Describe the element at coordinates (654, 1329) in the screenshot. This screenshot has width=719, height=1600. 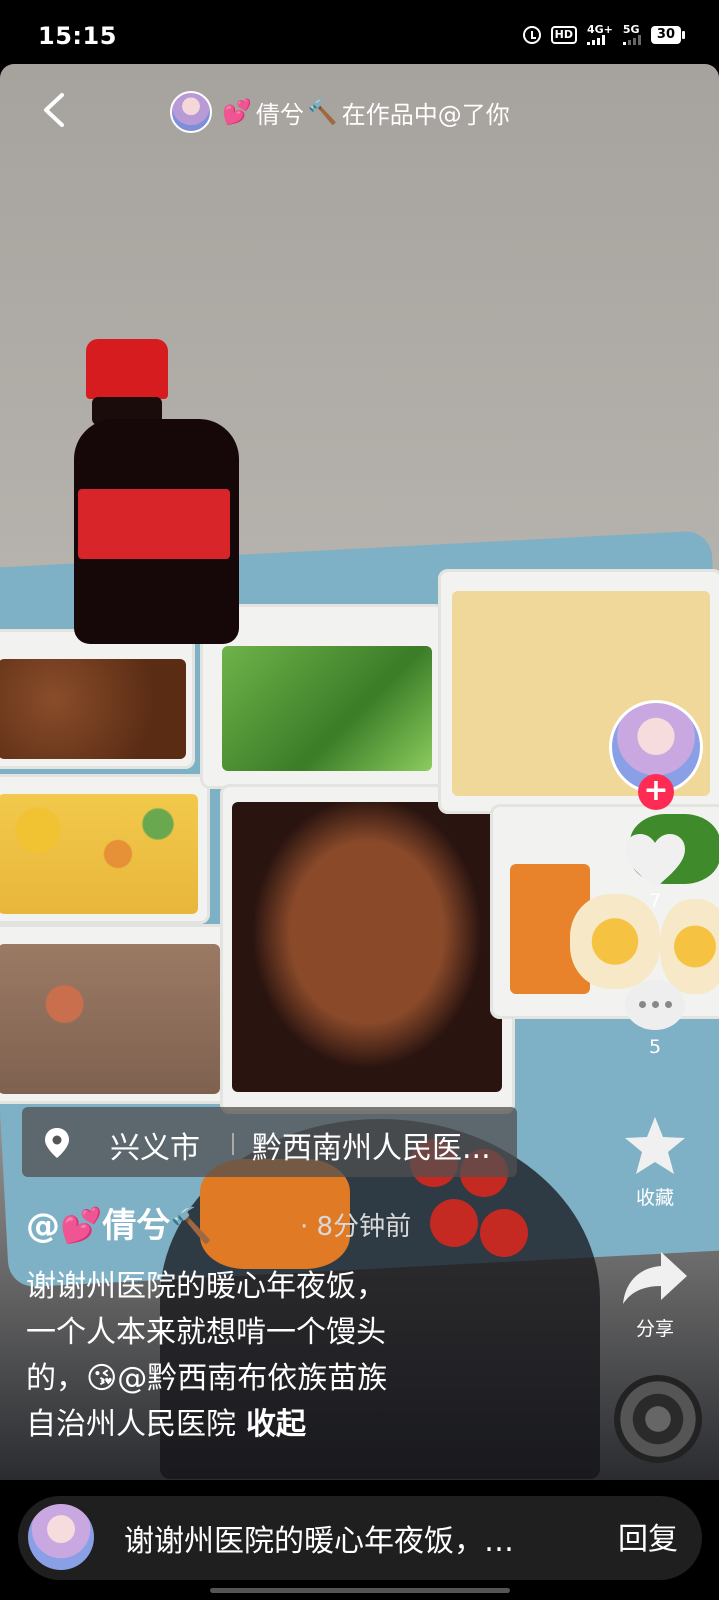
I see `share-label: 分享` at that location.